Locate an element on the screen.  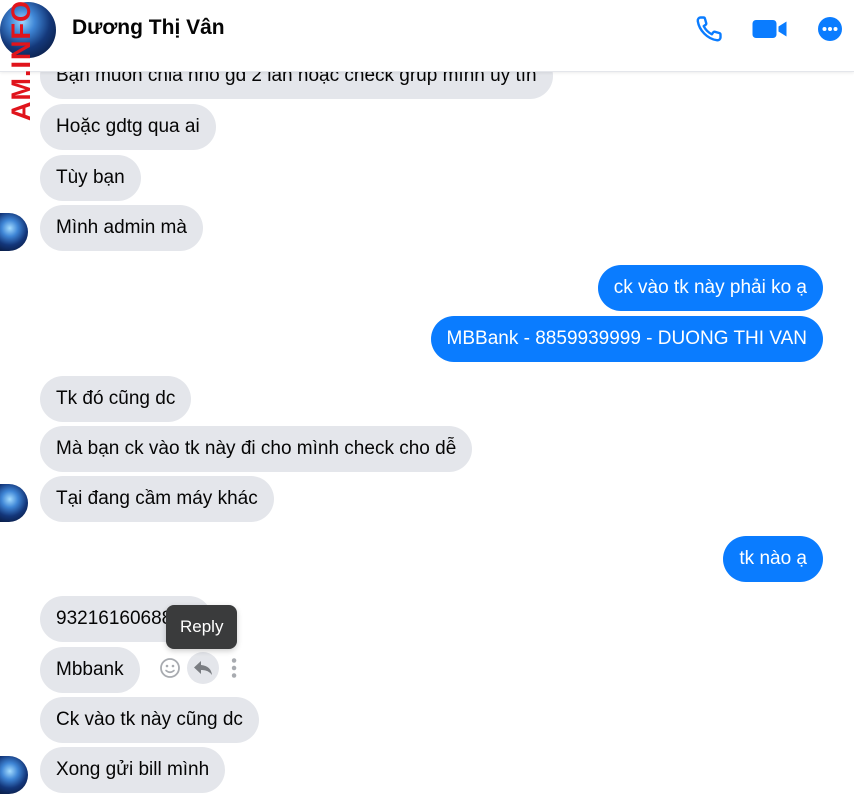
chat-header: Dương Thị Vân is located at coordinates (427, 36).